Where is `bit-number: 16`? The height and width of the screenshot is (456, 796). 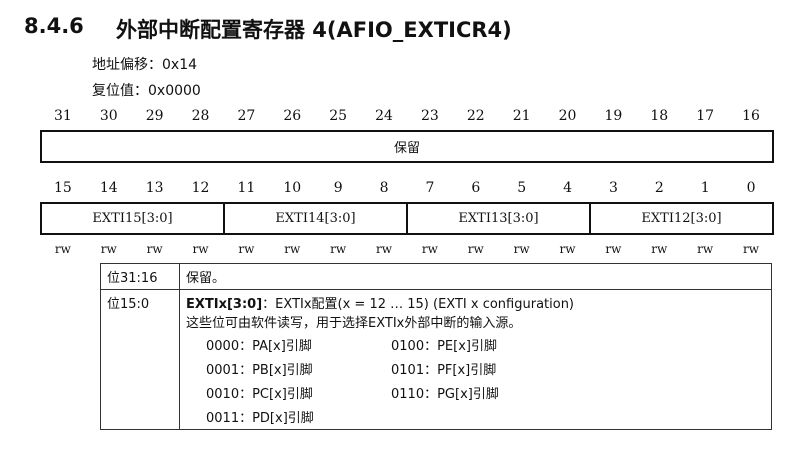
bit-number: 16 is located at coordinates (751, 116).